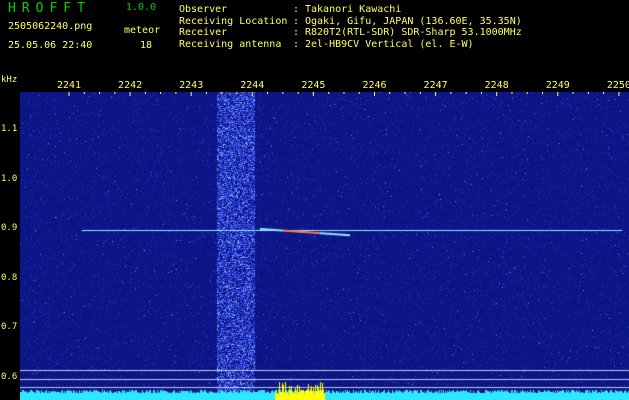  What do you see at coordinates (389, 44) in the screenshot?
I see `info-value: 2el-HB9CV Vertical (el. E-W)` at bounding box center [389, 44].